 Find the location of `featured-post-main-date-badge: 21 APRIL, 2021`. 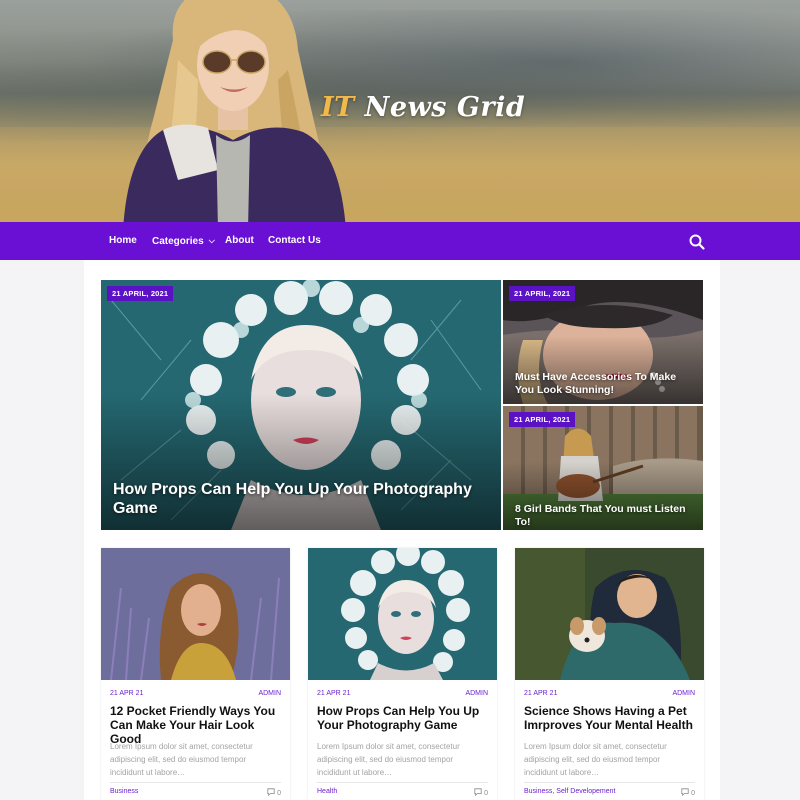

featured-post-main-date-badge: 21 APRIL, 2021 is located at coordinates (140, 293).